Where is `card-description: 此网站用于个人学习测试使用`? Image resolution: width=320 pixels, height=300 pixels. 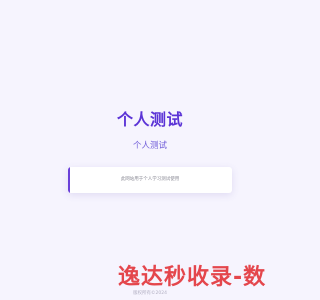 card-description: 此网站用于个人学习测试使用 is located at coordinates (150, 179).